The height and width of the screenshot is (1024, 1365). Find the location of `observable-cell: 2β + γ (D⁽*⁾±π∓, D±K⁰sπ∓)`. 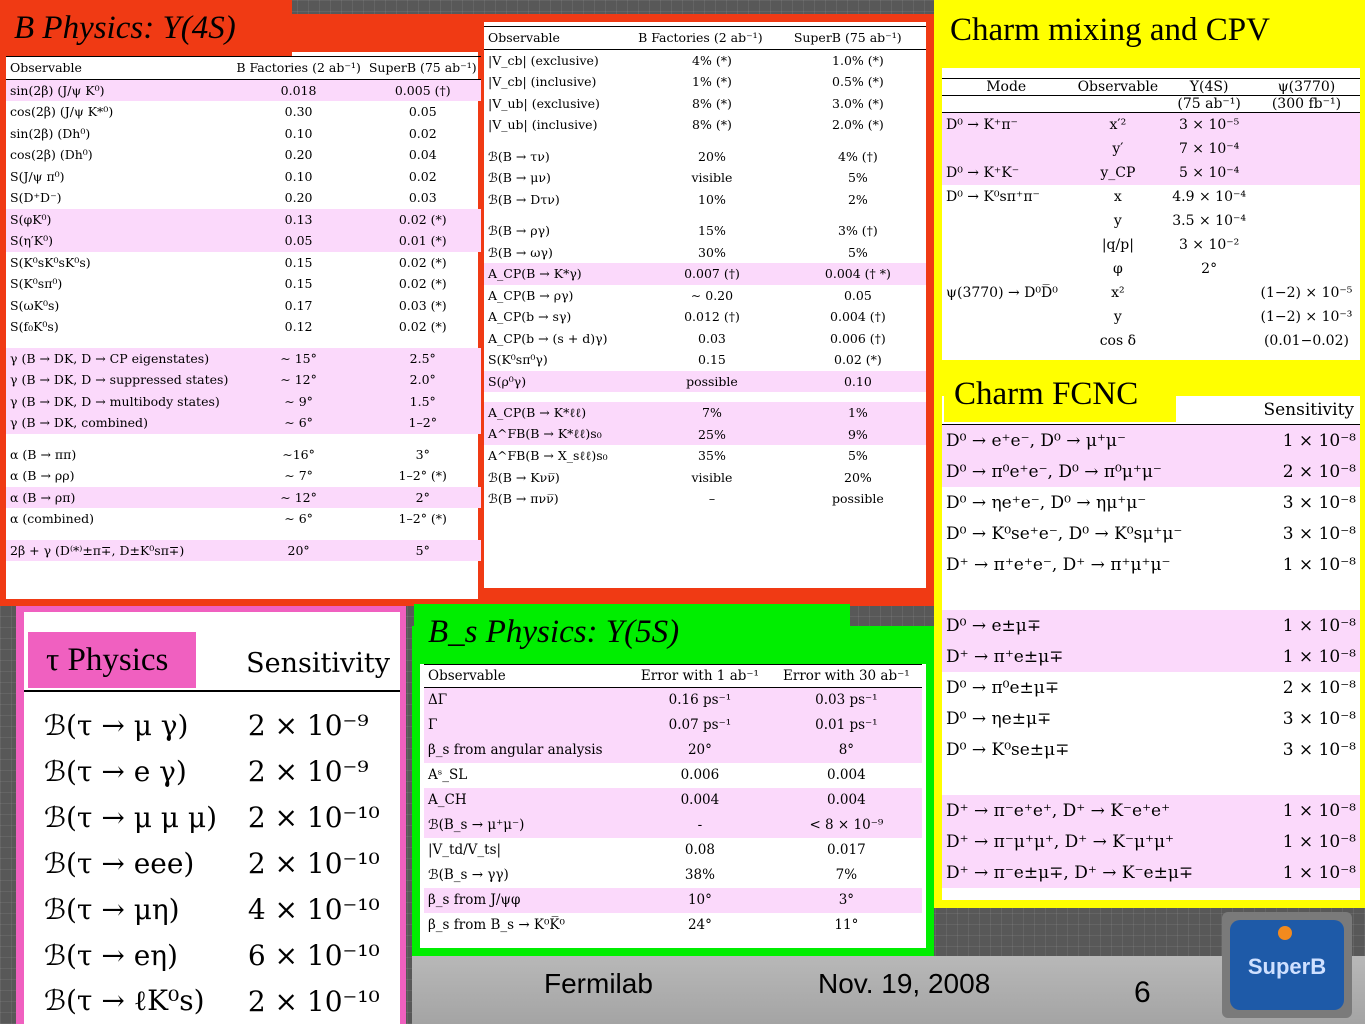

observable-cell: 2β + γ (D⁽*⁾±π∓, D±K⁰sπ∓) is located at coordinates (97, 550).